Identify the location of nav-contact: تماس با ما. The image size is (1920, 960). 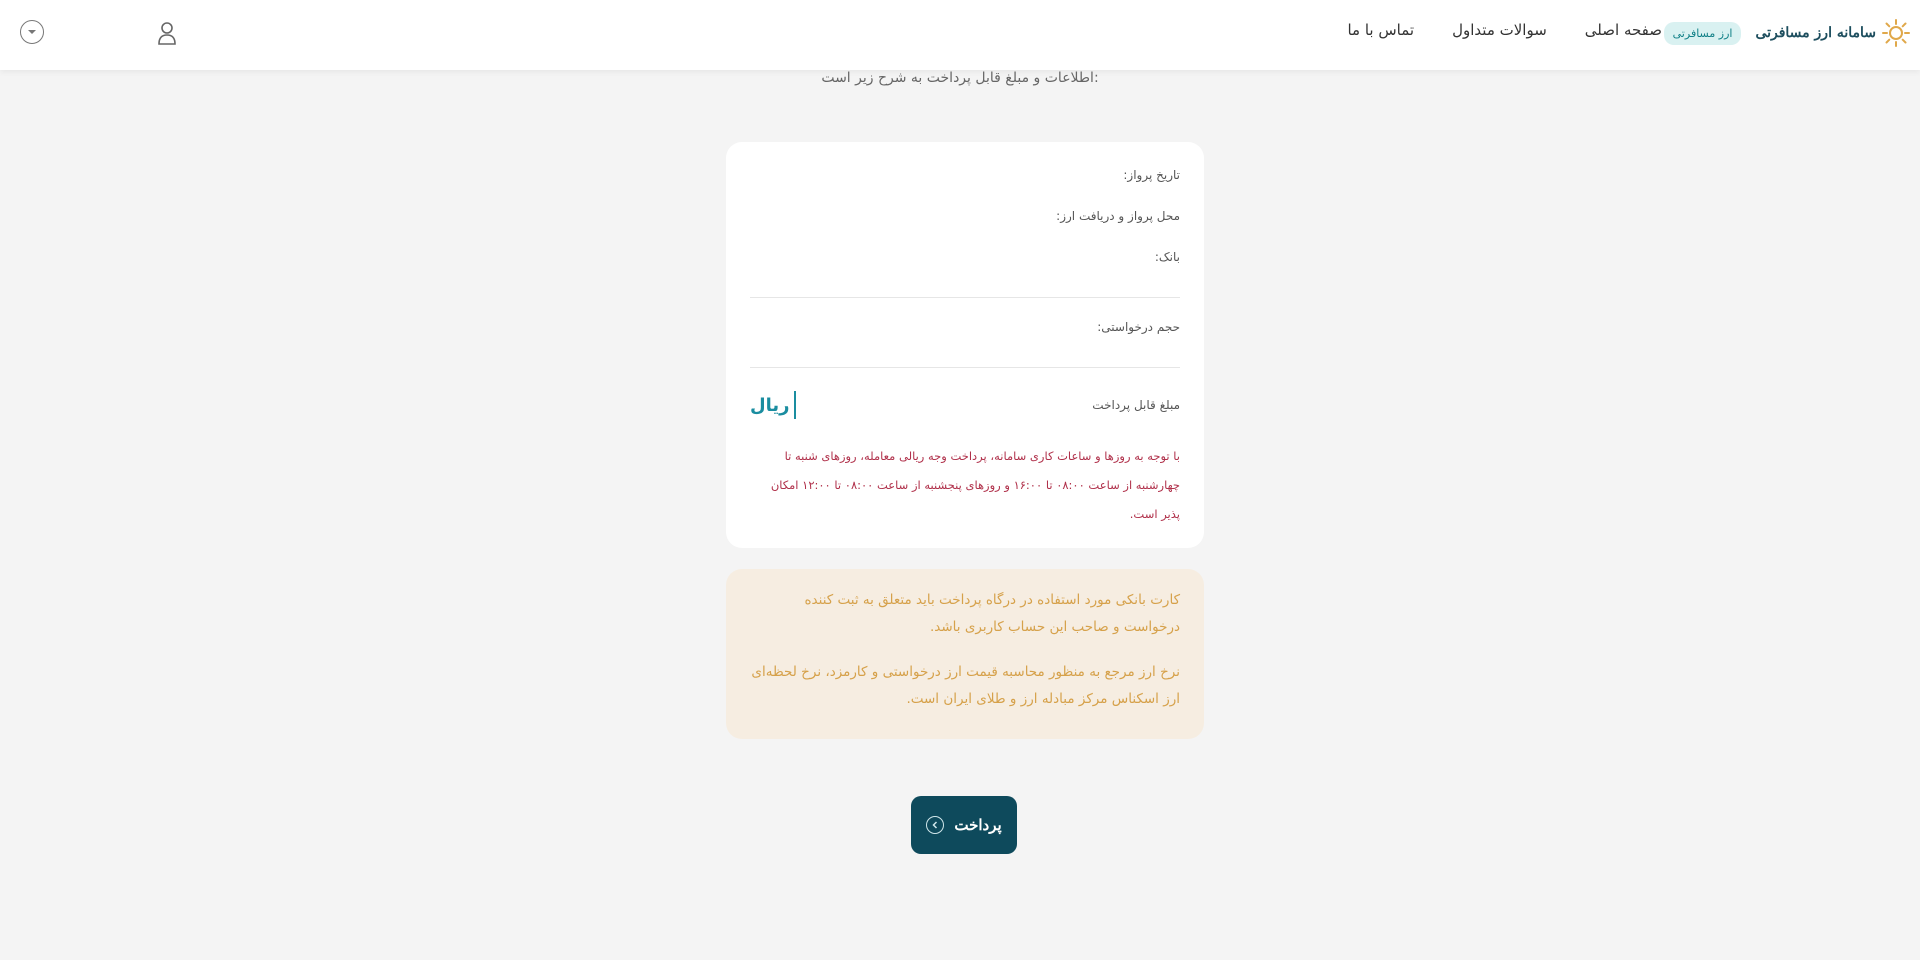
(1380, 30).